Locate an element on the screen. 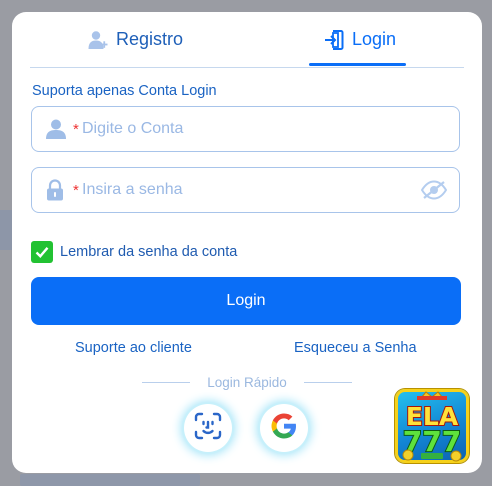  account-input is located at coordinates (242, 129).